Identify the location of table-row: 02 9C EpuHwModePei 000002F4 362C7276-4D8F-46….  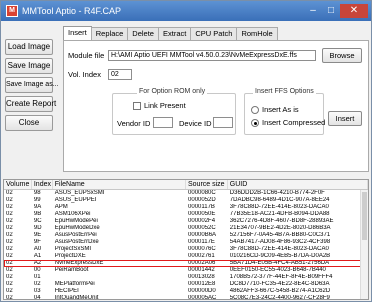
(186, 221).